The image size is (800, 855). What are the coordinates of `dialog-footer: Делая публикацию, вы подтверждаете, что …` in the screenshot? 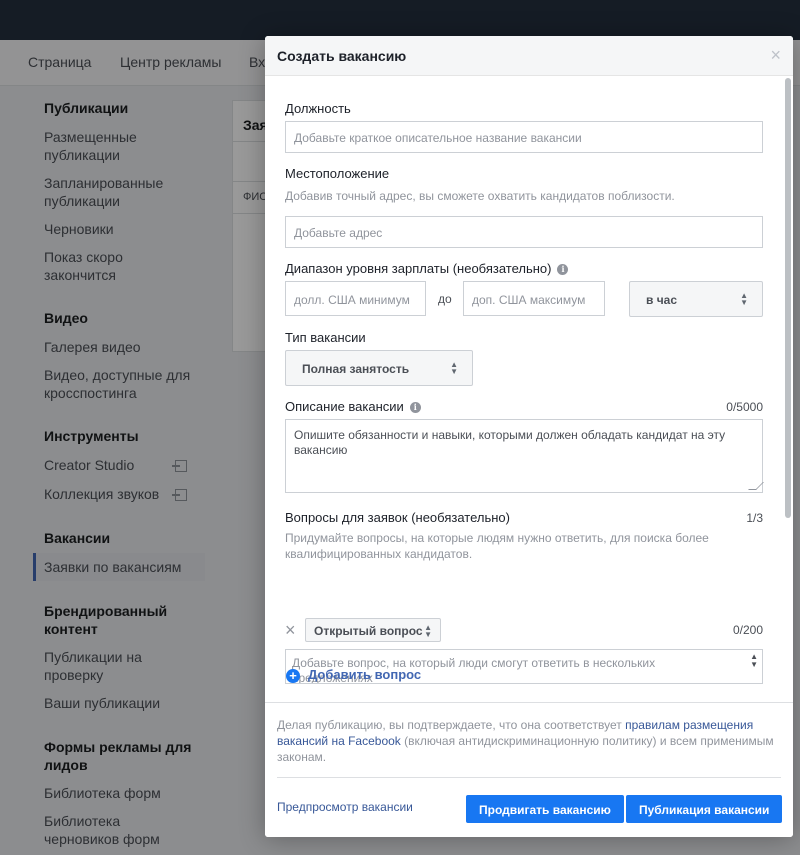 It's located at (529, 769).